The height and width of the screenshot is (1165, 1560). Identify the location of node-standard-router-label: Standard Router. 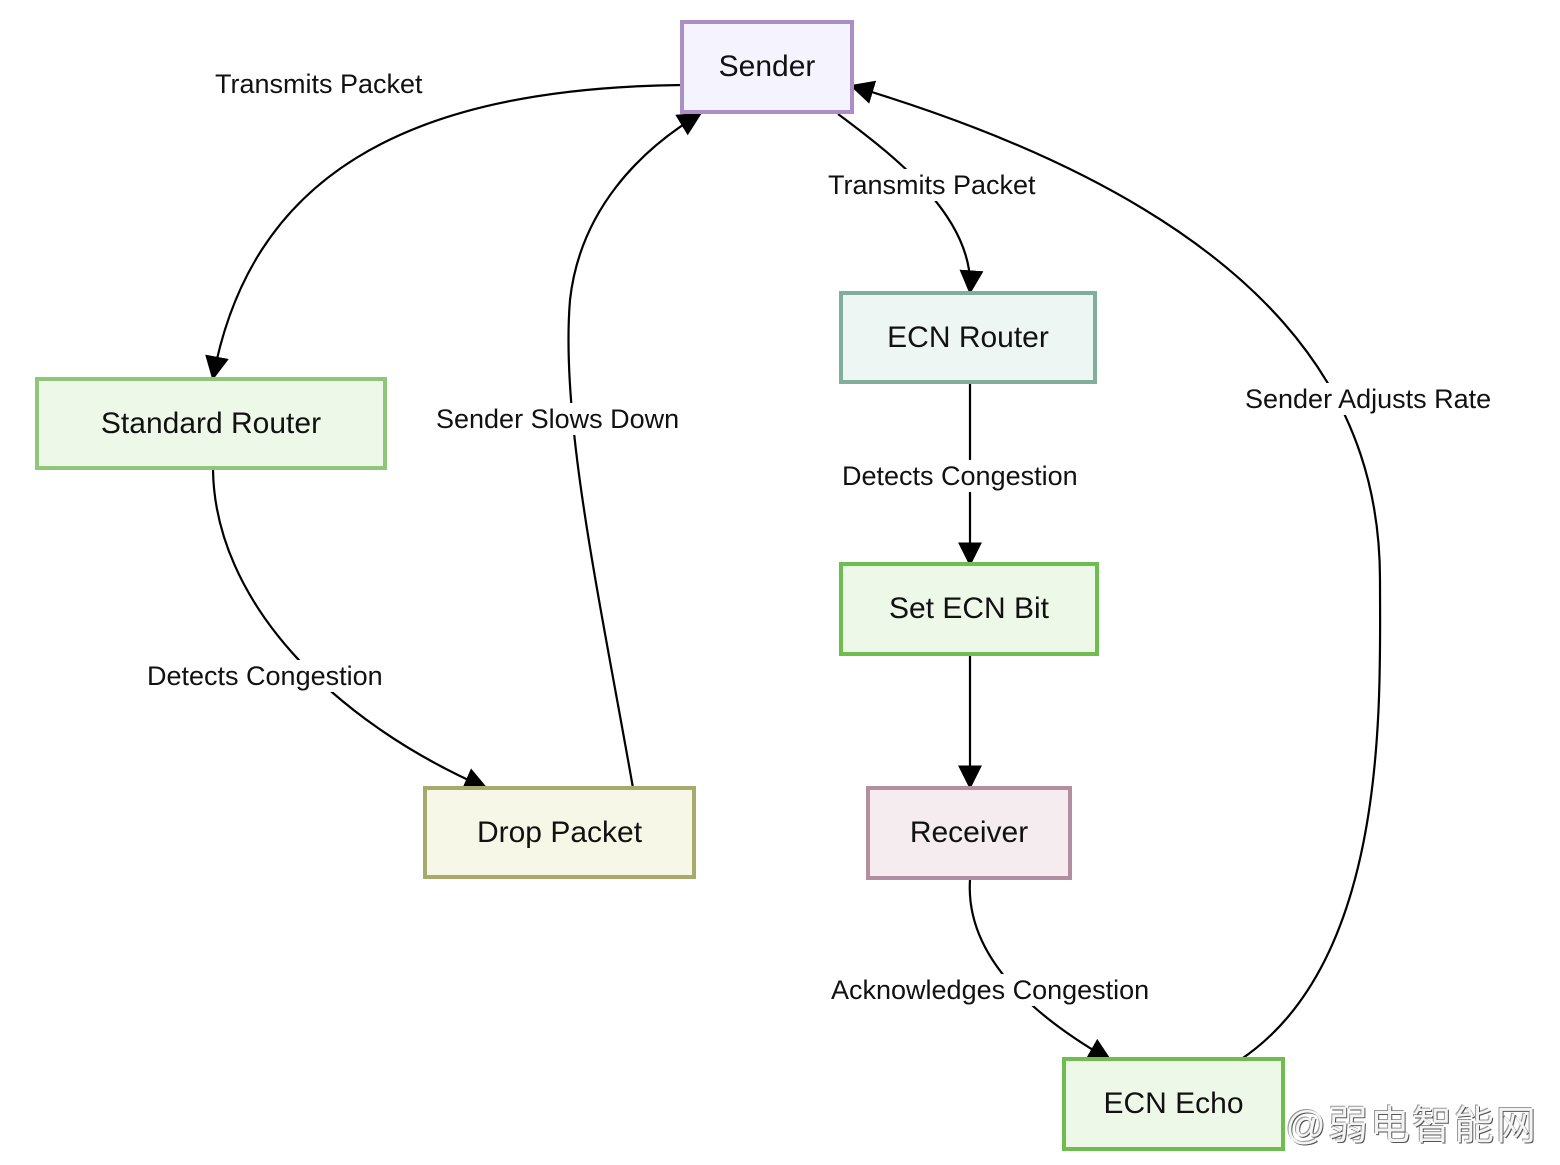
(211, 423).